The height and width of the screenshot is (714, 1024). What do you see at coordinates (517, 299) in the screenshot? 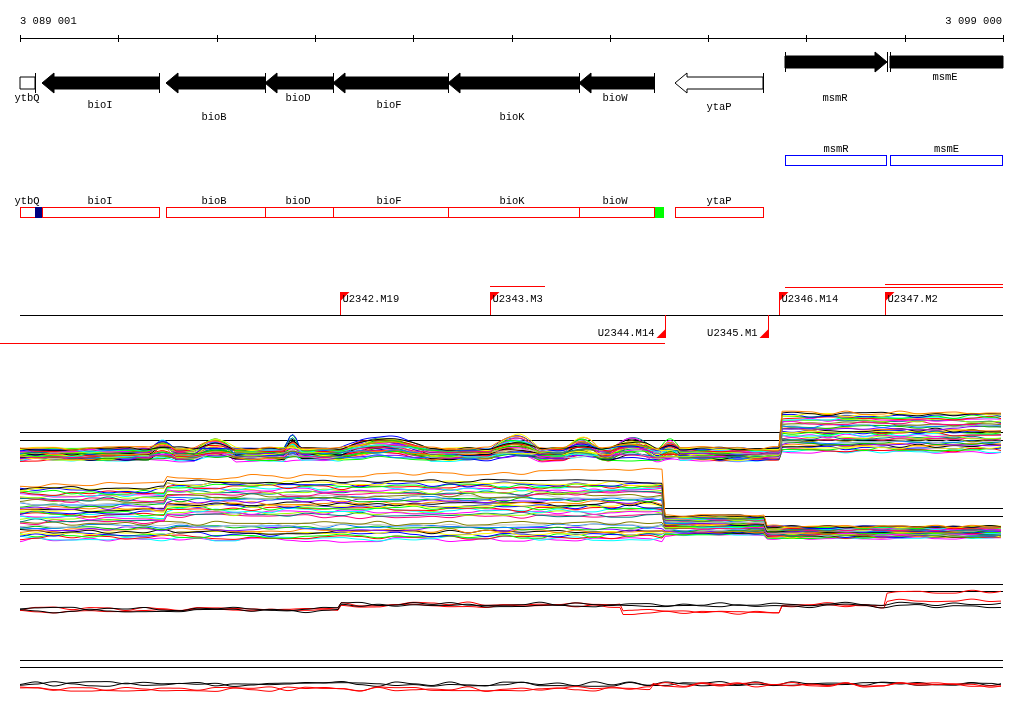
I see `tu-label: U2343.M3` at bounding box center [517, 299].